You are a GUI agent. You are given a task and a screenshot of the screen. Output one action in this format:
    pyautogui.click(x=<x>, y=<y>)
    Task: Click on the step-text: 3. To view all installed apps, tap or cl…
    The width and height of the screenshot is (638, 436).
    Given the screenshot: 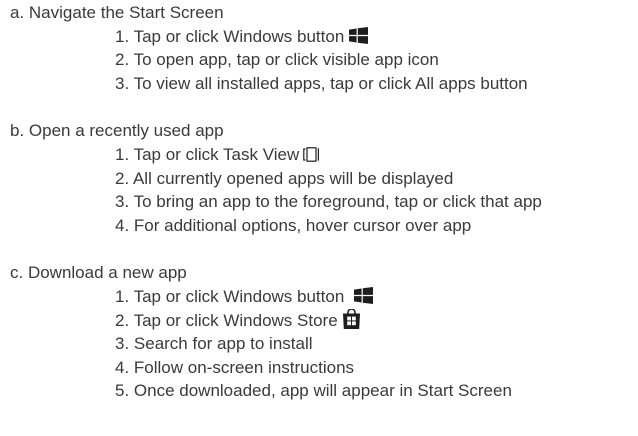 What is the action you would take?
    pyautogui.click(x=321, y=83)
    